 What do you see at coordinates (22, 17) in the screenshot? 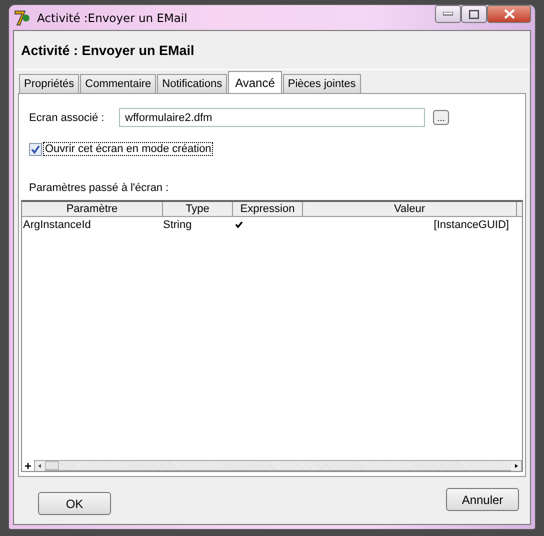
I see `app-icon` at bounding box center [22, 17].